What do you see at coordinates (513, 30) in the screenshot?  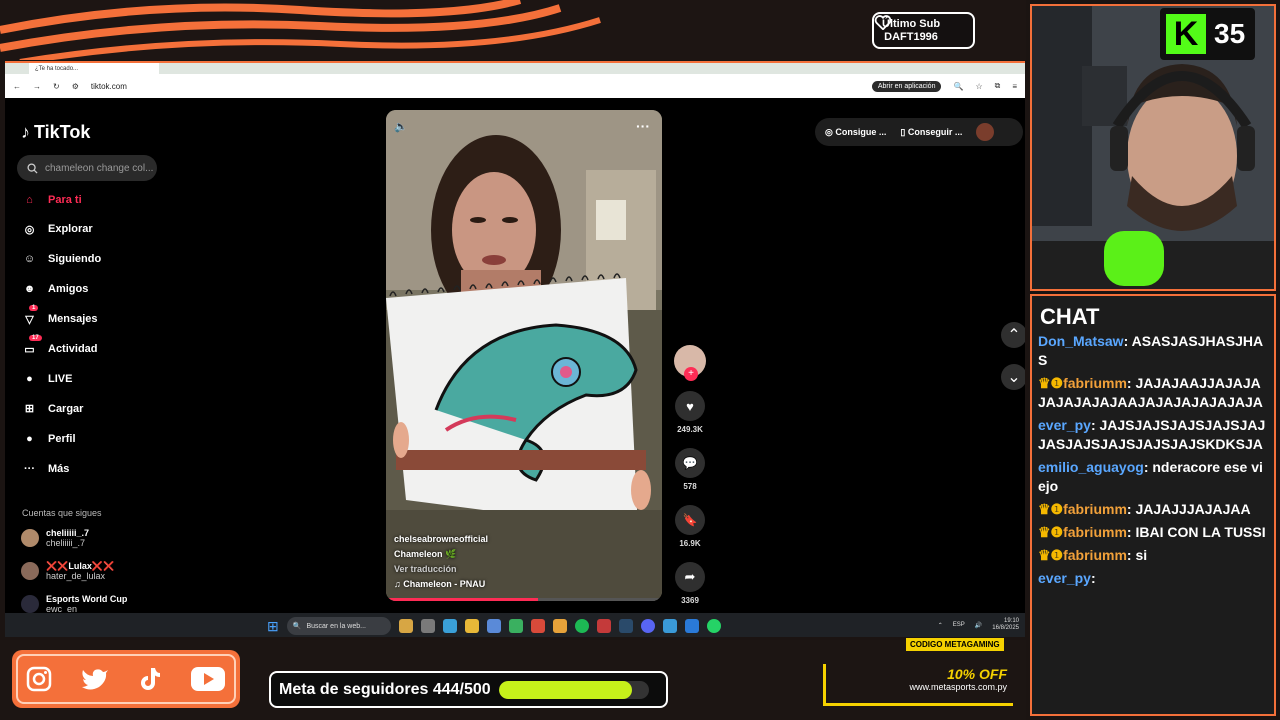 I see `top-banner: Último Sub DAFT1996` at bounding box center [513, 30].